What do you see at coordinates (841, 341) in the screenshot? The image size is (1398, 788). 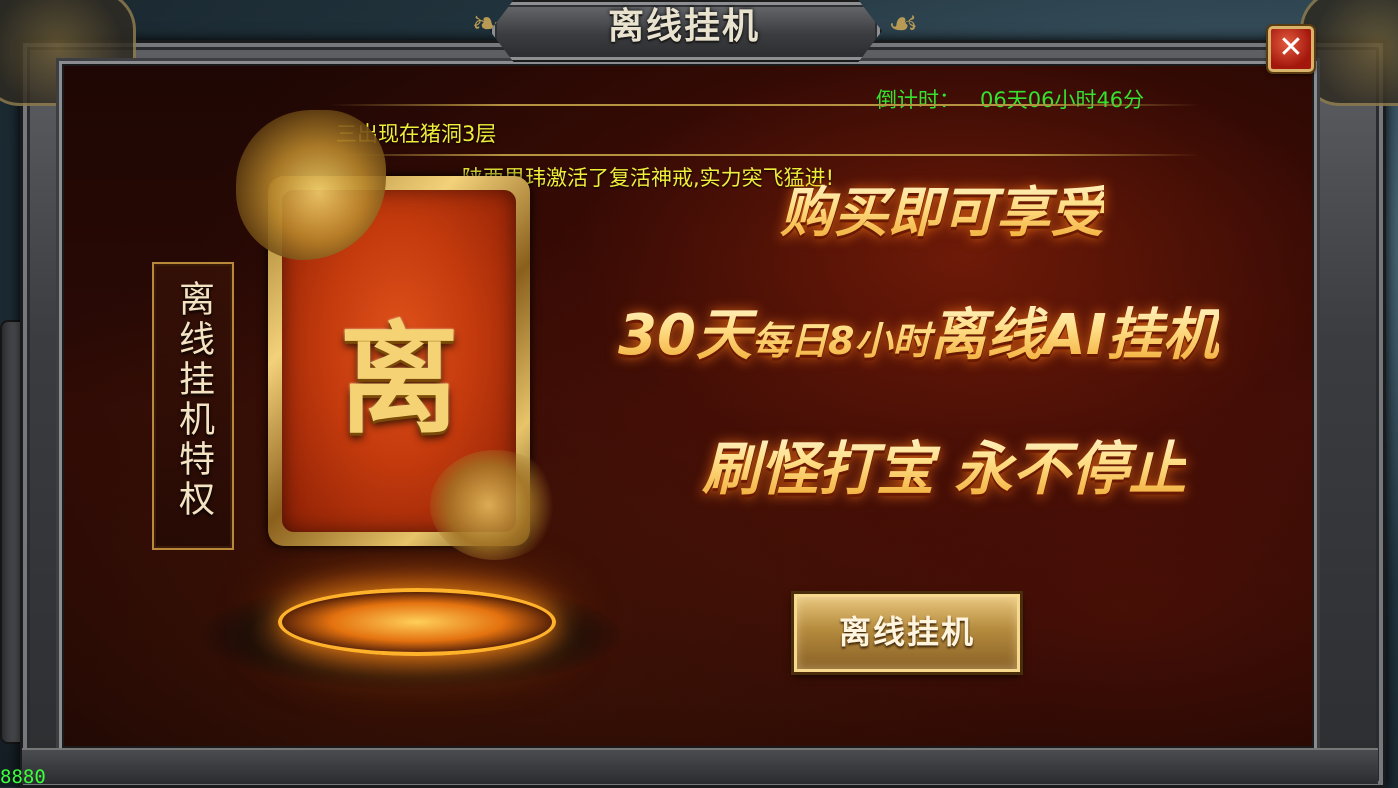 I see `promo-offer-hours: 每日8小时` at bounding box center [841, 341].